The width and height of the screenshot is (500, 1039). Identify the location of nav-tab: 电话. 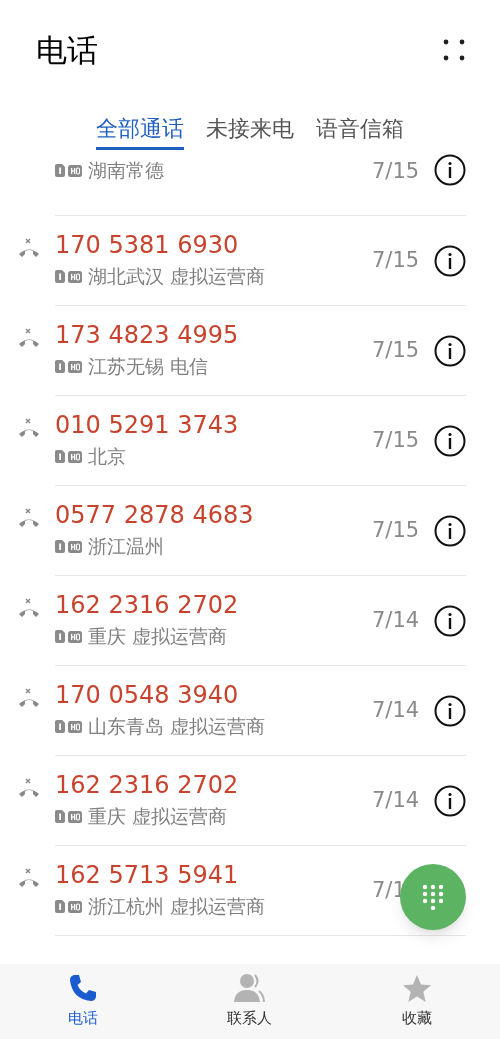
(83, 1001).